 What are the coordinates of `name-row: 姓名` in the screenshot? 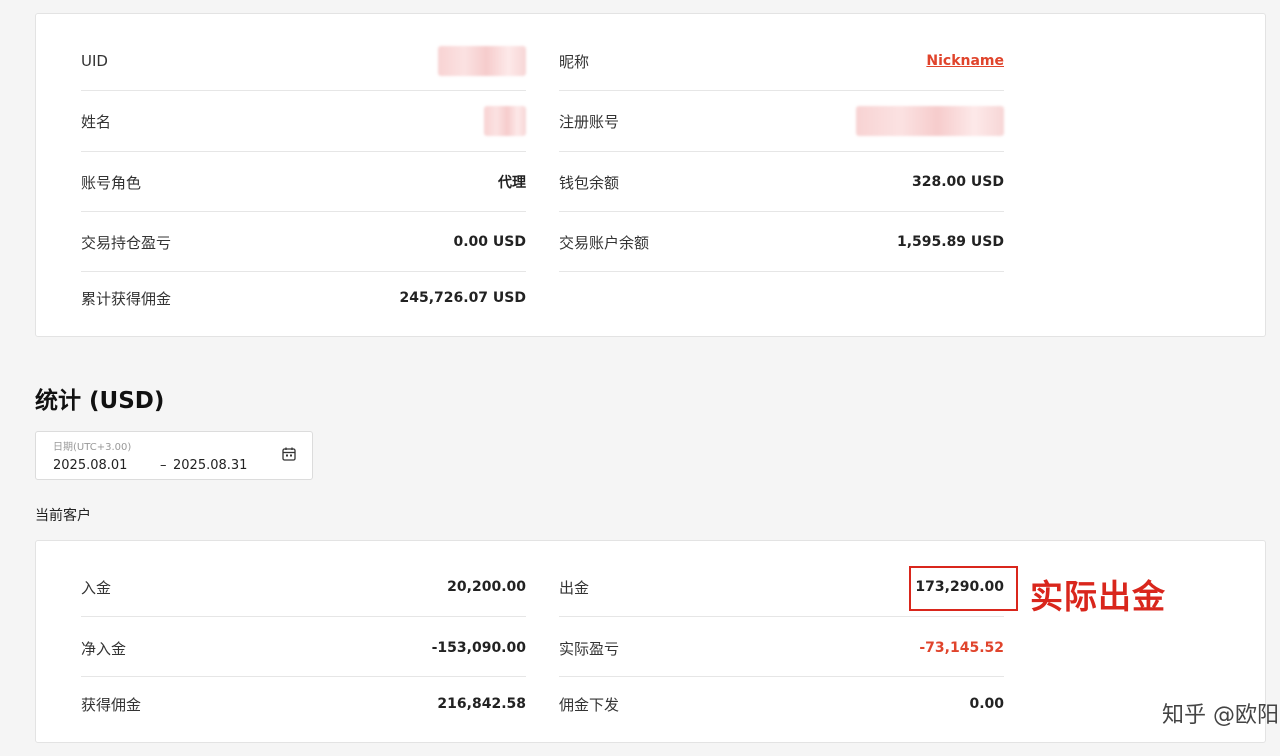 It's located at (303, 121).